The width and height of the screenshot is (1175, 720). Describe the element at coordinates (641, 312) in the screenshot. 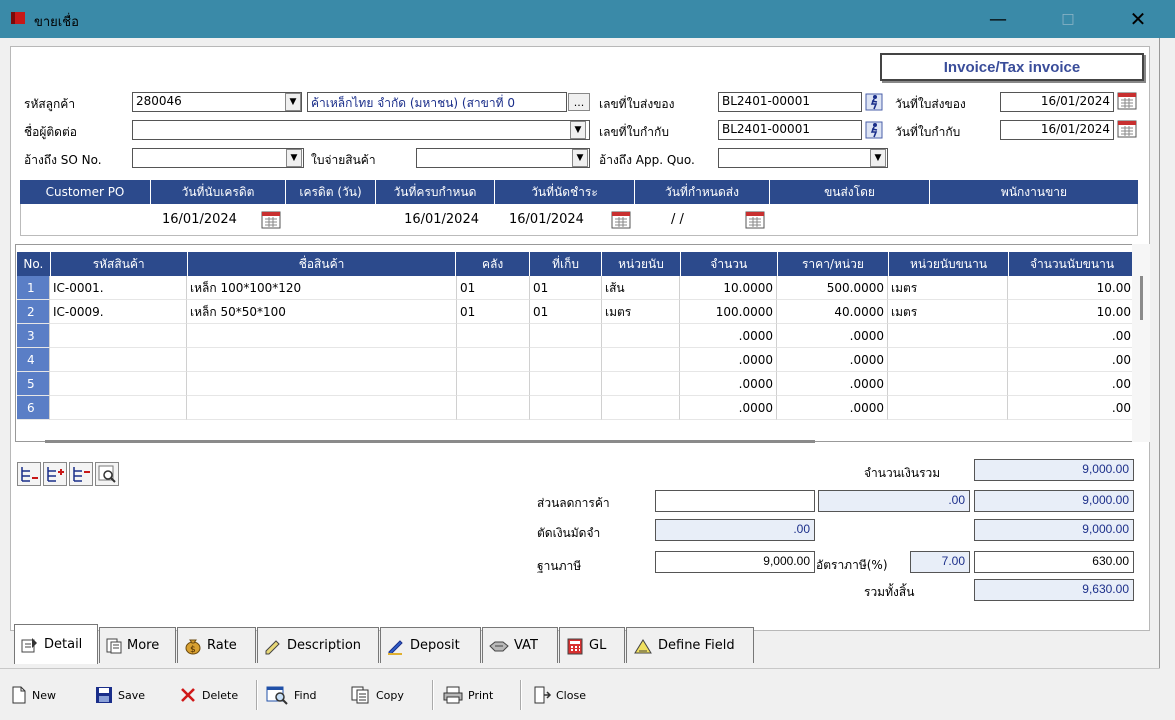

I see `unit: เมตร` at that location.